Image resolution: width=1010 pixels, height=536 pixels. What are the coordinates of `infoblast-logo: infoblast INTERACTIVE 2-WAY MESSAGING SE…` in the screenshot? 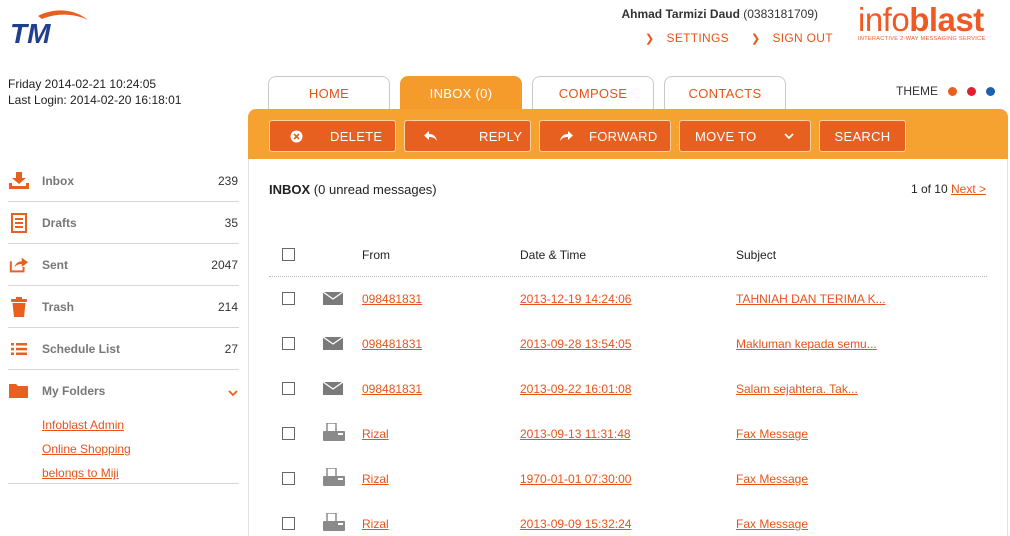 It's located at (932, 22).